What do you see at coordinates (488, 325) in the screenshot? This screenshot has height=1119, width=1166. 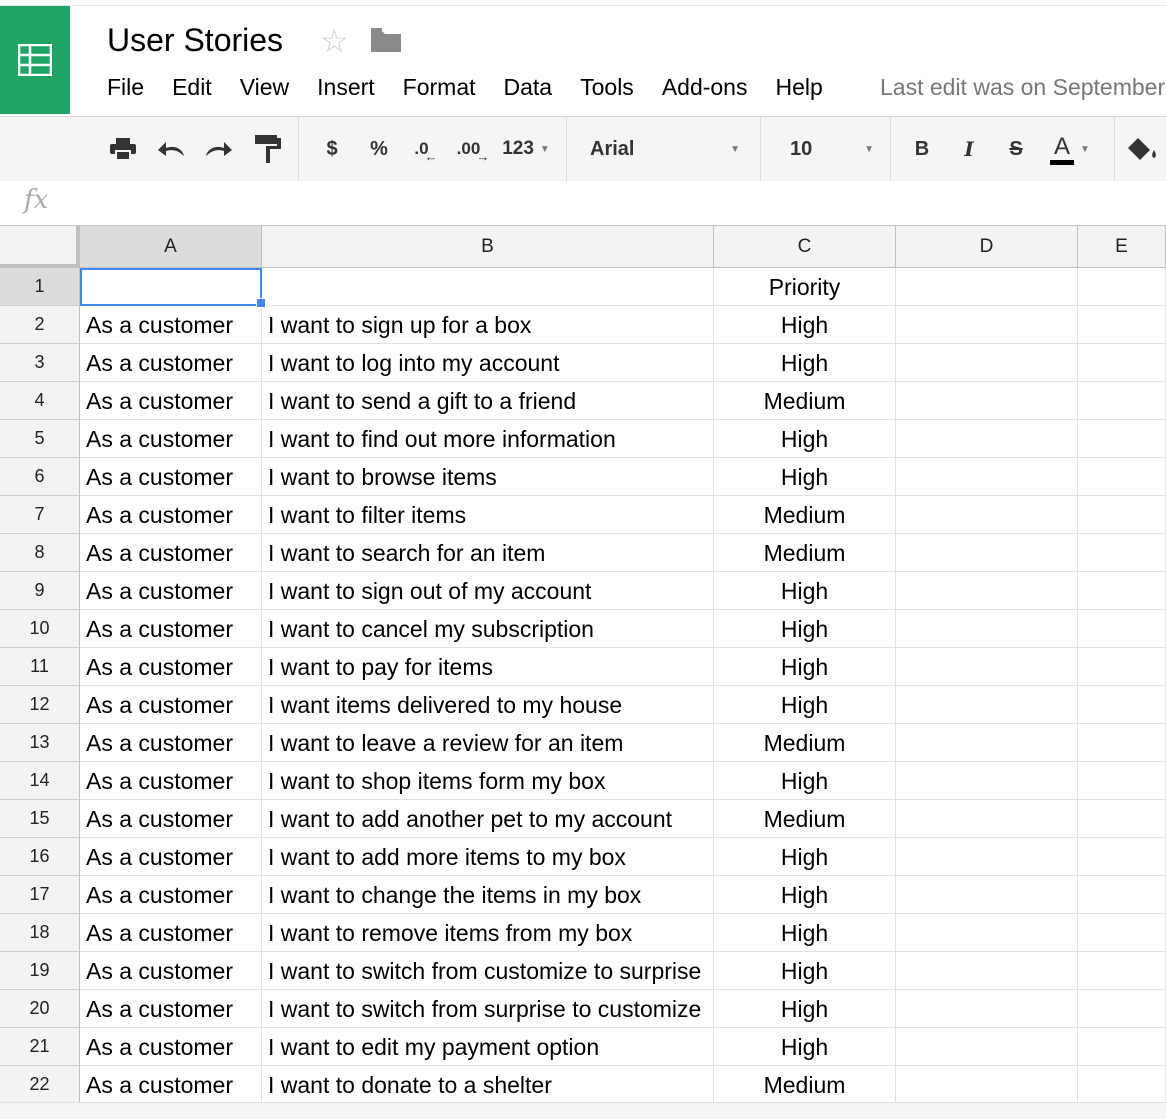 I see `cell-b: I want to sign up for a box` at bounding box center [488, 325].